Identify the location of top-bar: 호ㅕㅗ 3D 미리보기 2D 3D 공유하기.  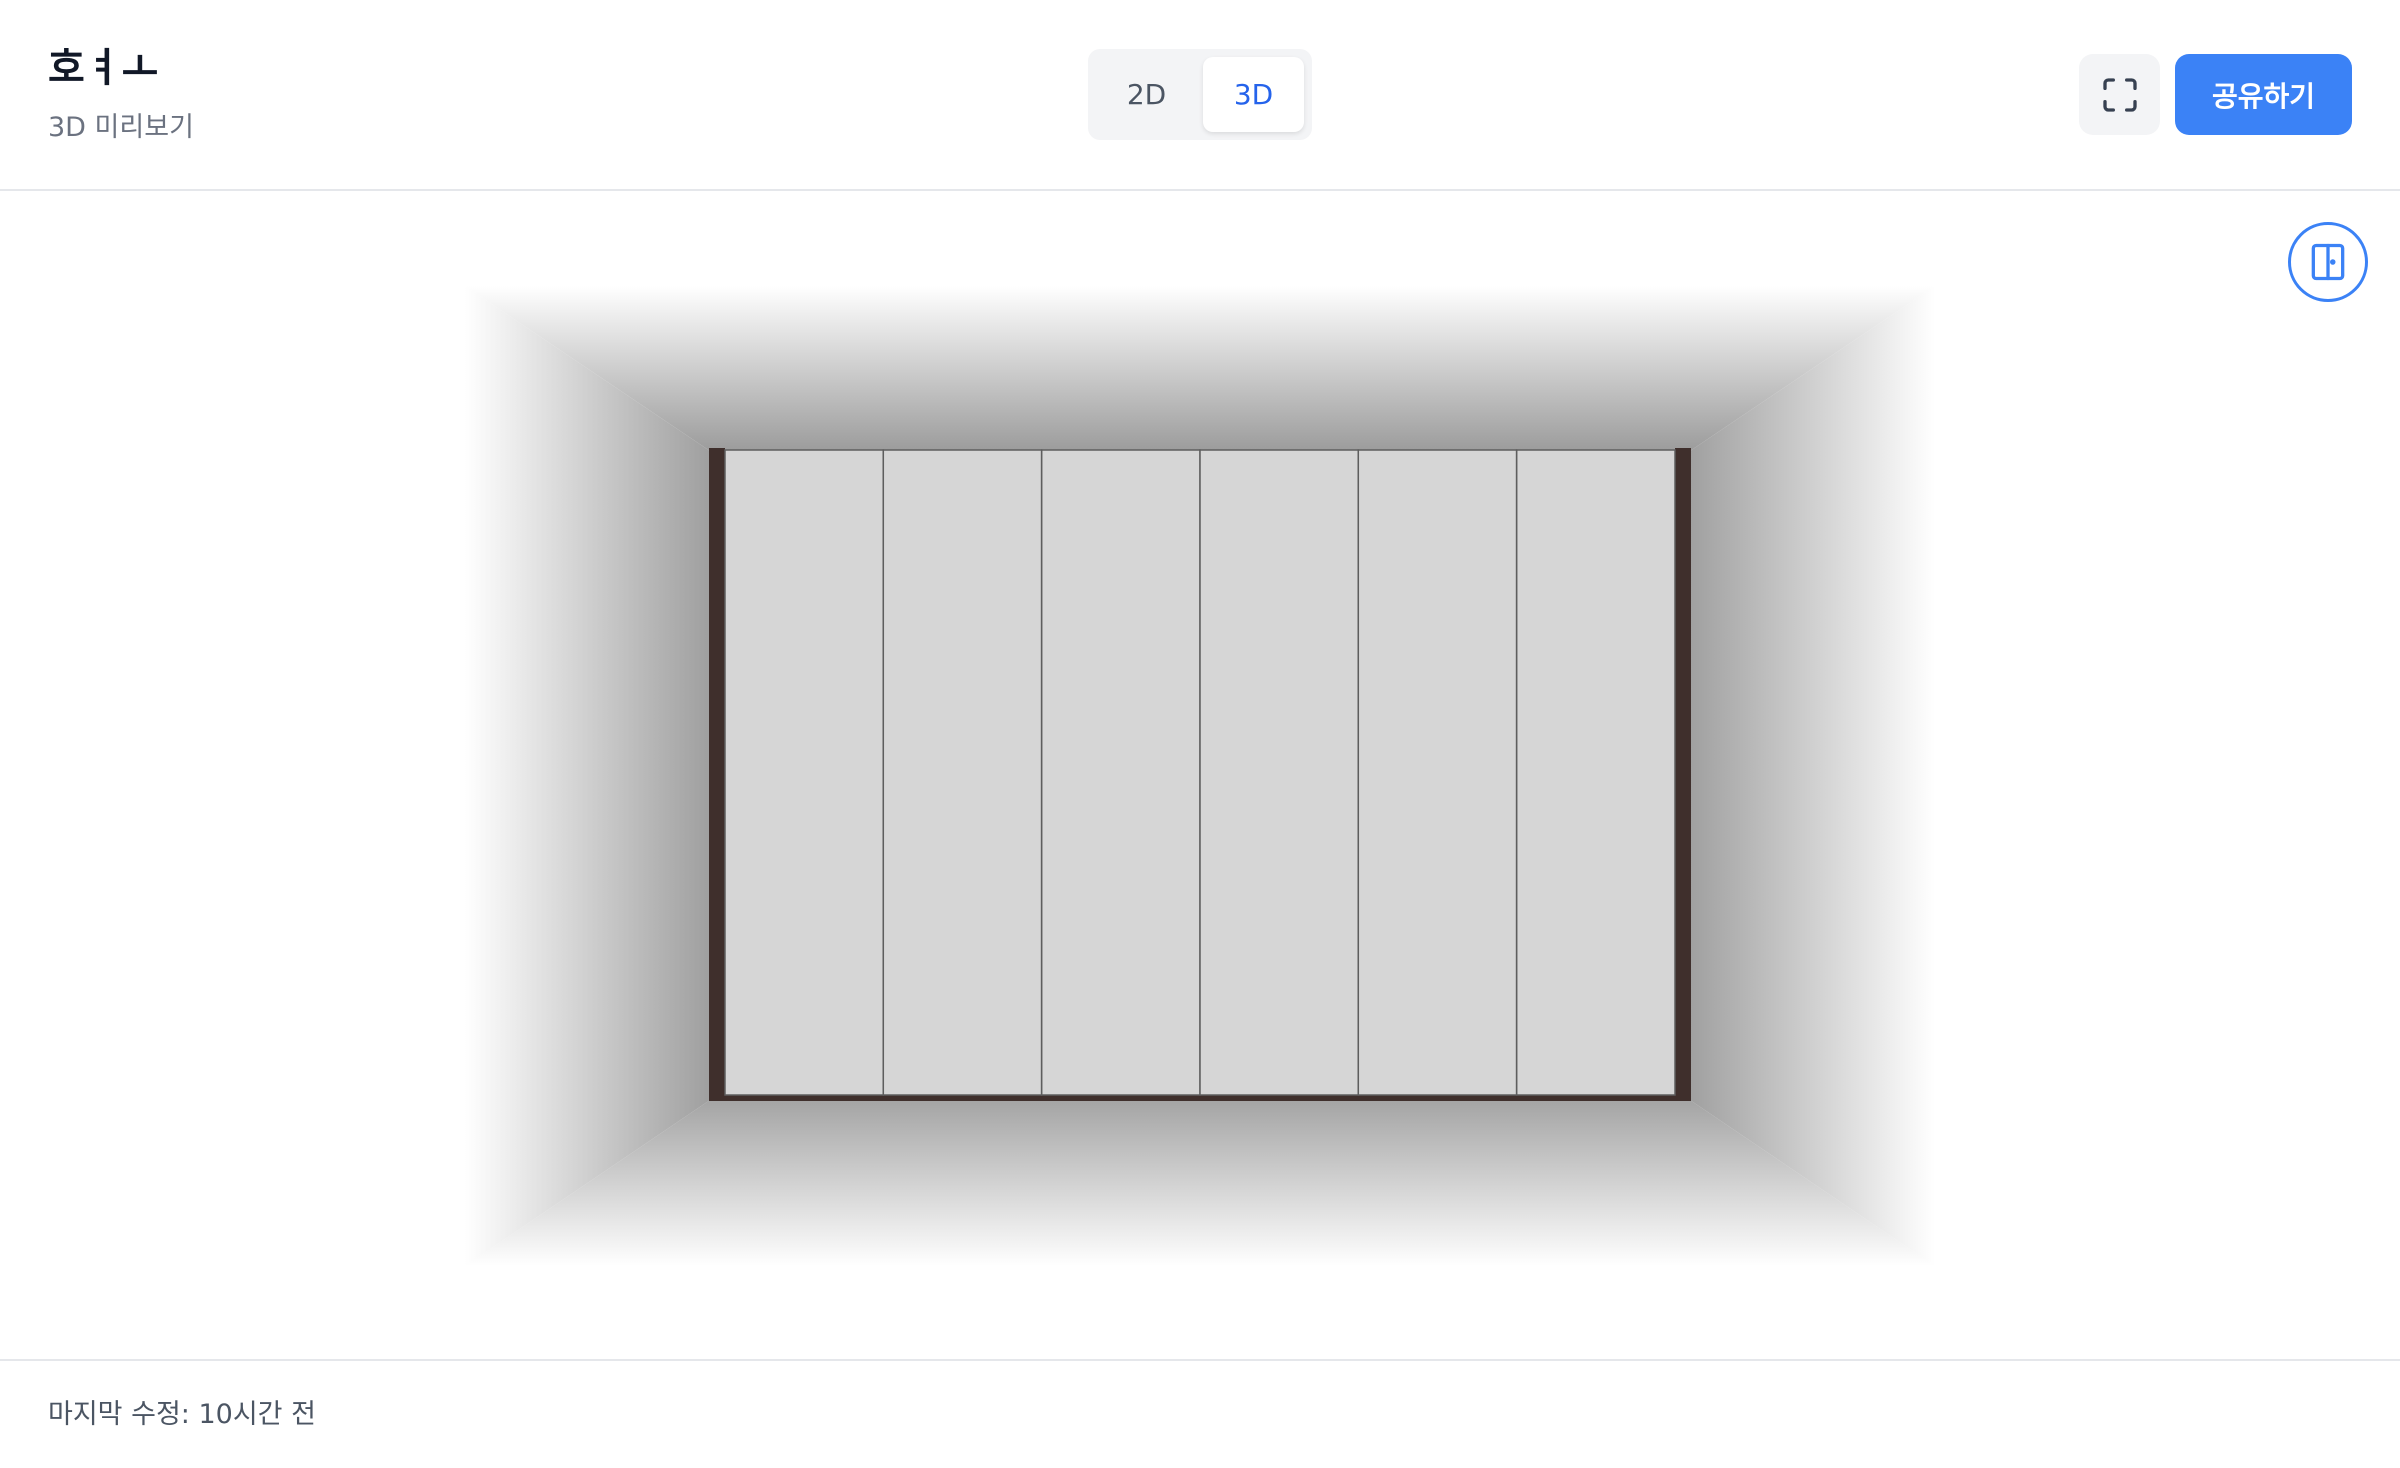
(1200, 95).